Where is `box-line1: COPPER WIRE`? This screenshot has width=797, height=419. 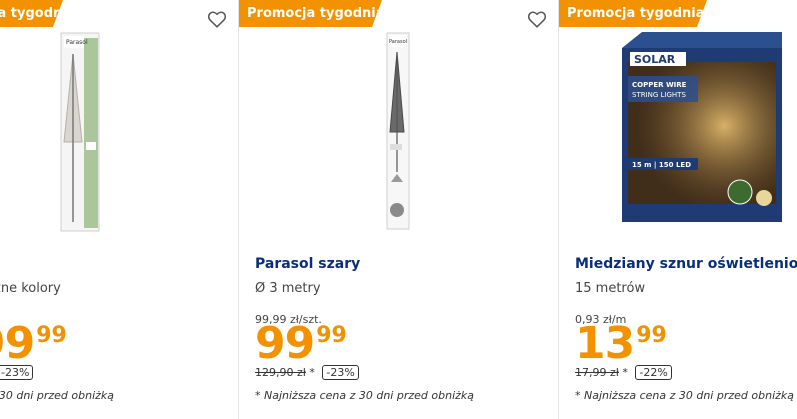
box-line1: COPPER WIRE is located at coordinates (659, 85).